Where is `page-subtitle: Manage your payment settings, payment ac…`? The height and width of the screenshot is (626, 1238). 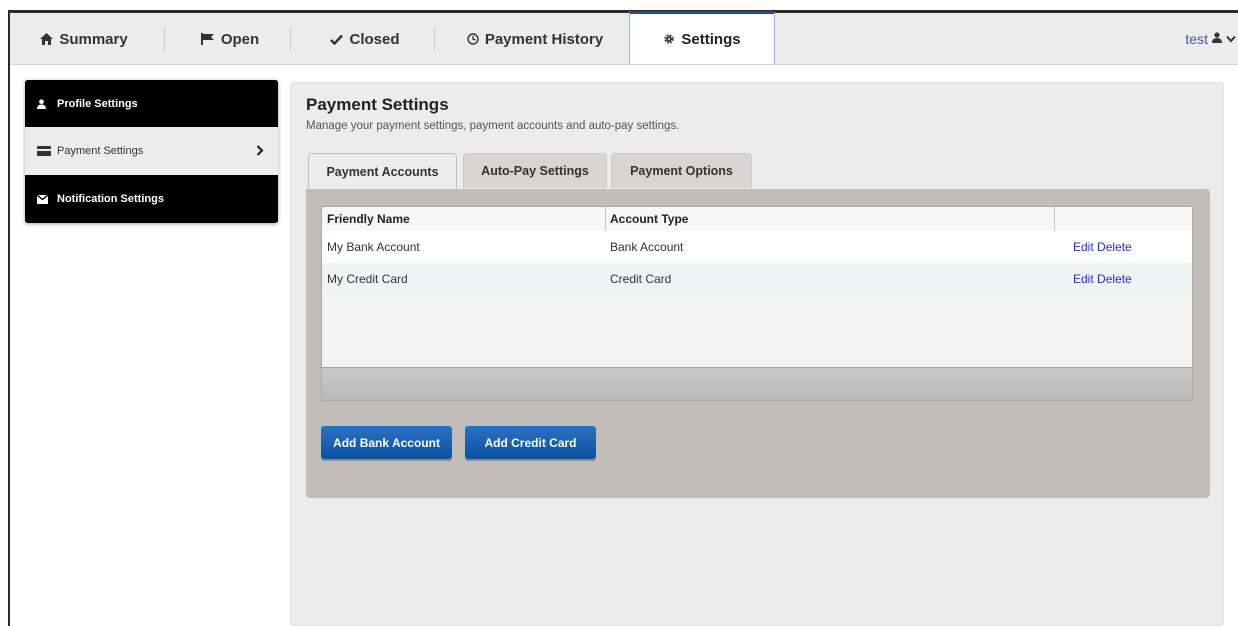 page-subtitle: Manage your payment settings, payment ac… is located at coordinates (493, 126).